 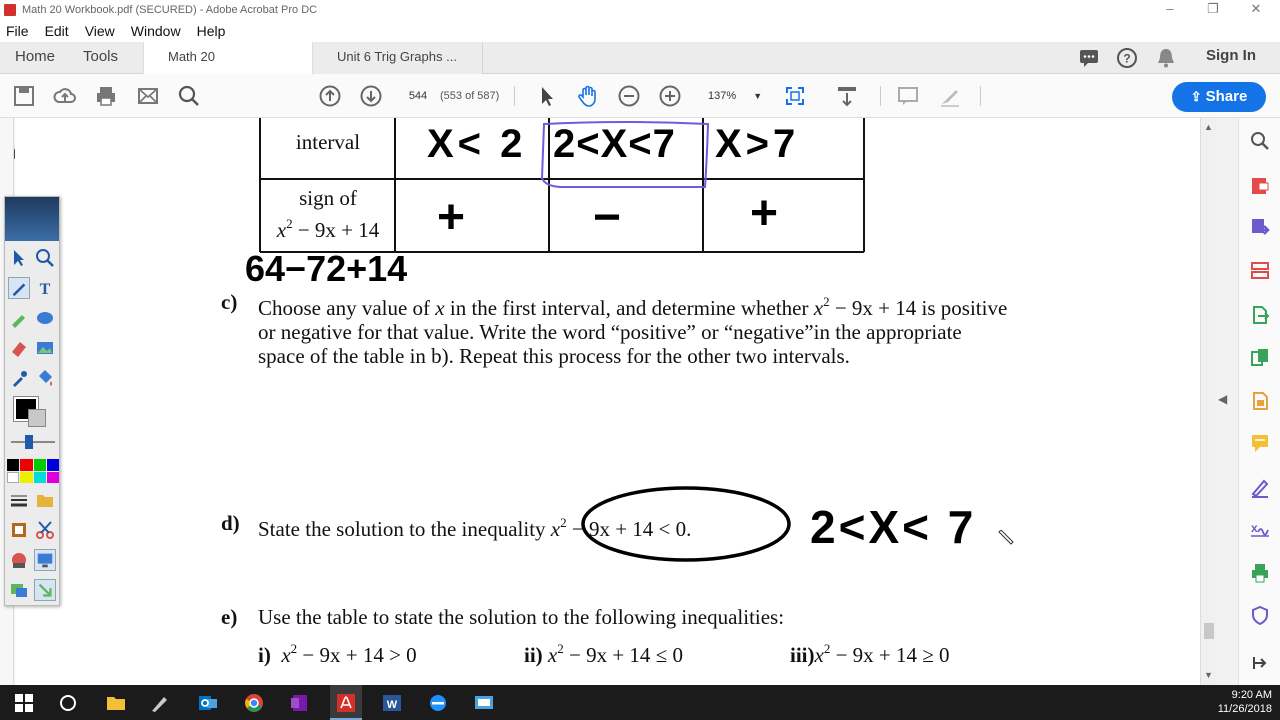 I want to click on color-palette, so click(x=33, y=471).